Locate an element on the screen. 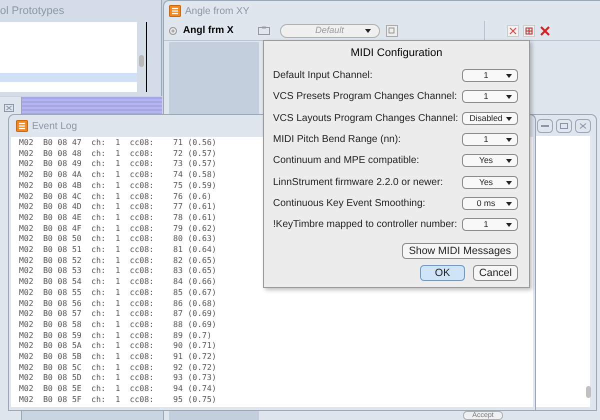 The width and height of the screenshot is (600, 420). log-line: M02 B0 08 57 ch: 1 cc08: 87 (0.69) is located at coordinates (117, 314).